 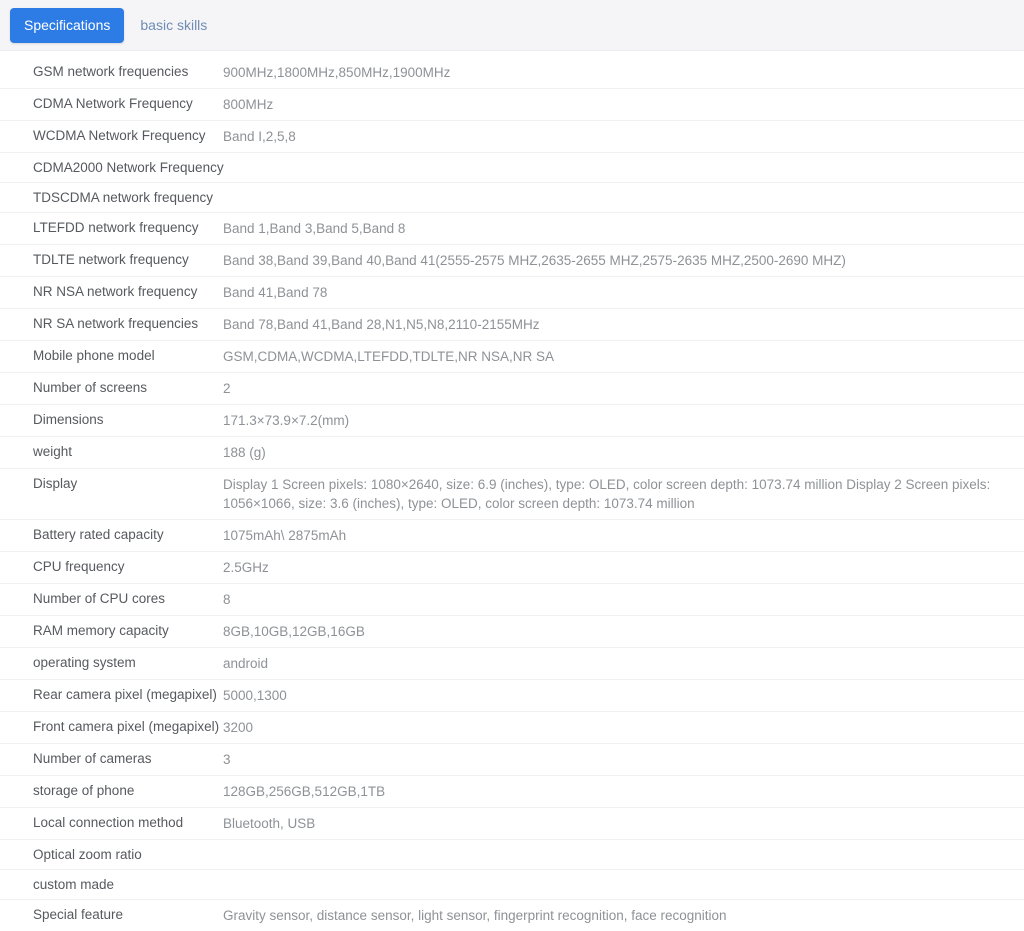 What do you see at coordinates (55, 483) in the screenshot?
I see `spec-label: Display` at bounding box center [55, 483].